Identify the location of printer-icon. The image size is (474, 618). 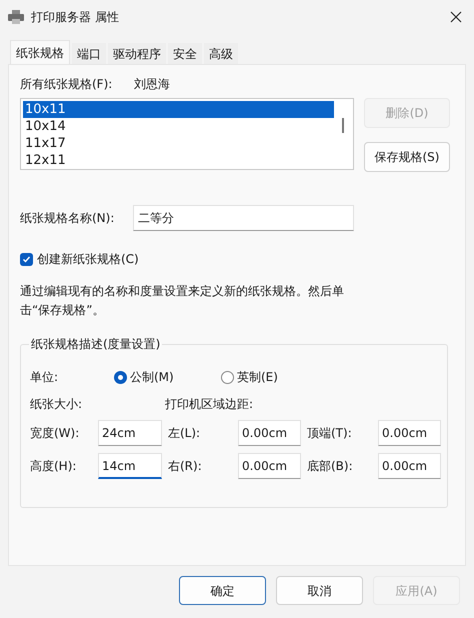
(16, 17).